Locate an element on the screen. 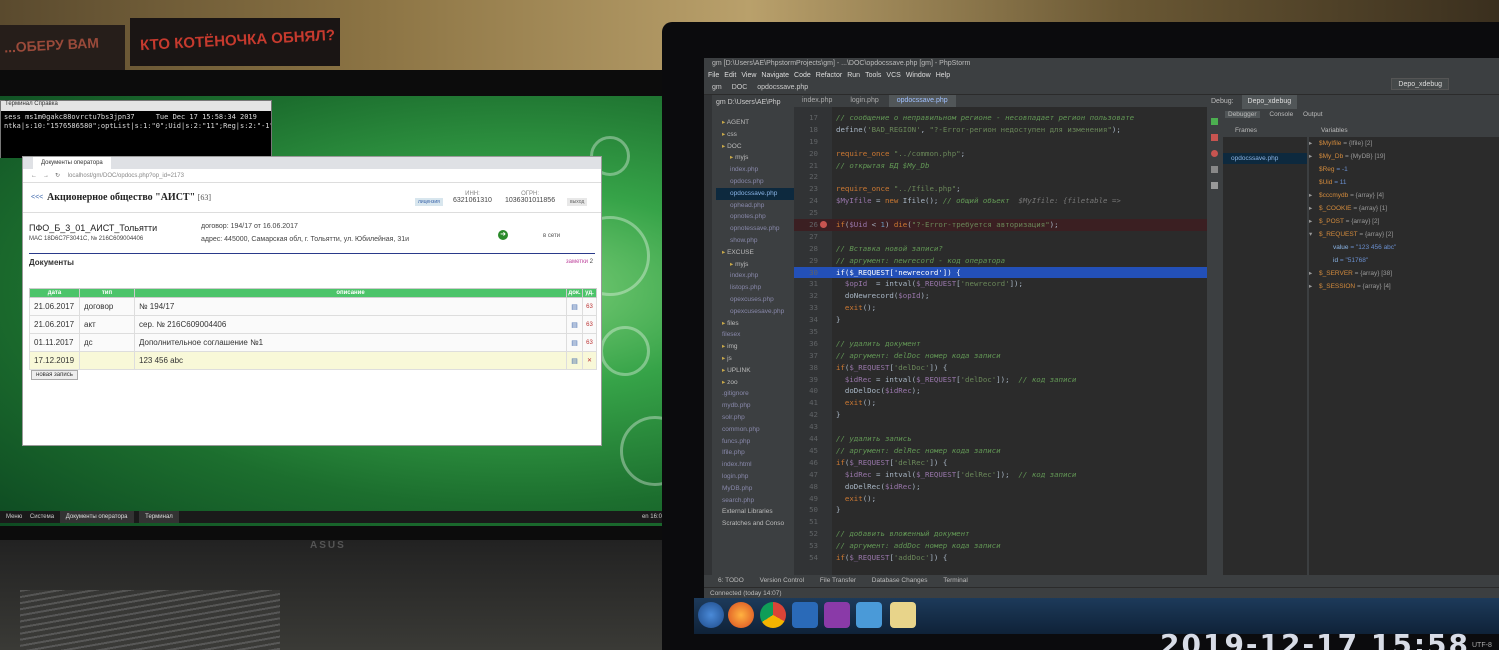  todo-tab: 6: TODO is located at coordinates (731, 580).